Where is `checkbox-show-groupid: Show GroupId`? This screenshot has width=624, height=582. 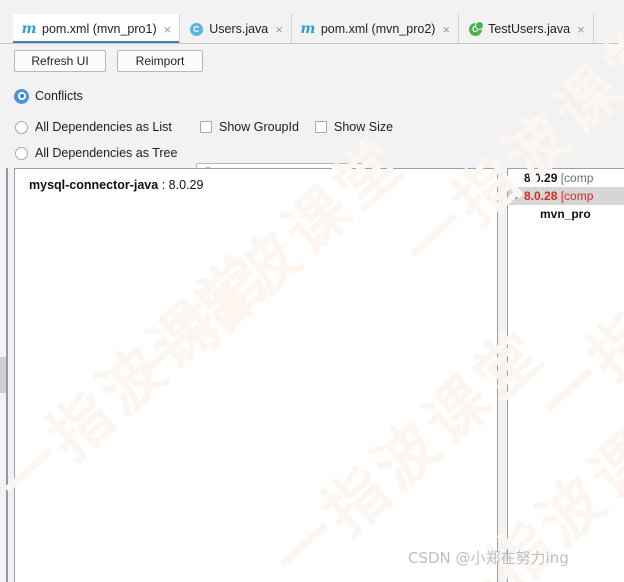
checkbox-show-groupid: Show GroupId is located at coordinates (249, 127).